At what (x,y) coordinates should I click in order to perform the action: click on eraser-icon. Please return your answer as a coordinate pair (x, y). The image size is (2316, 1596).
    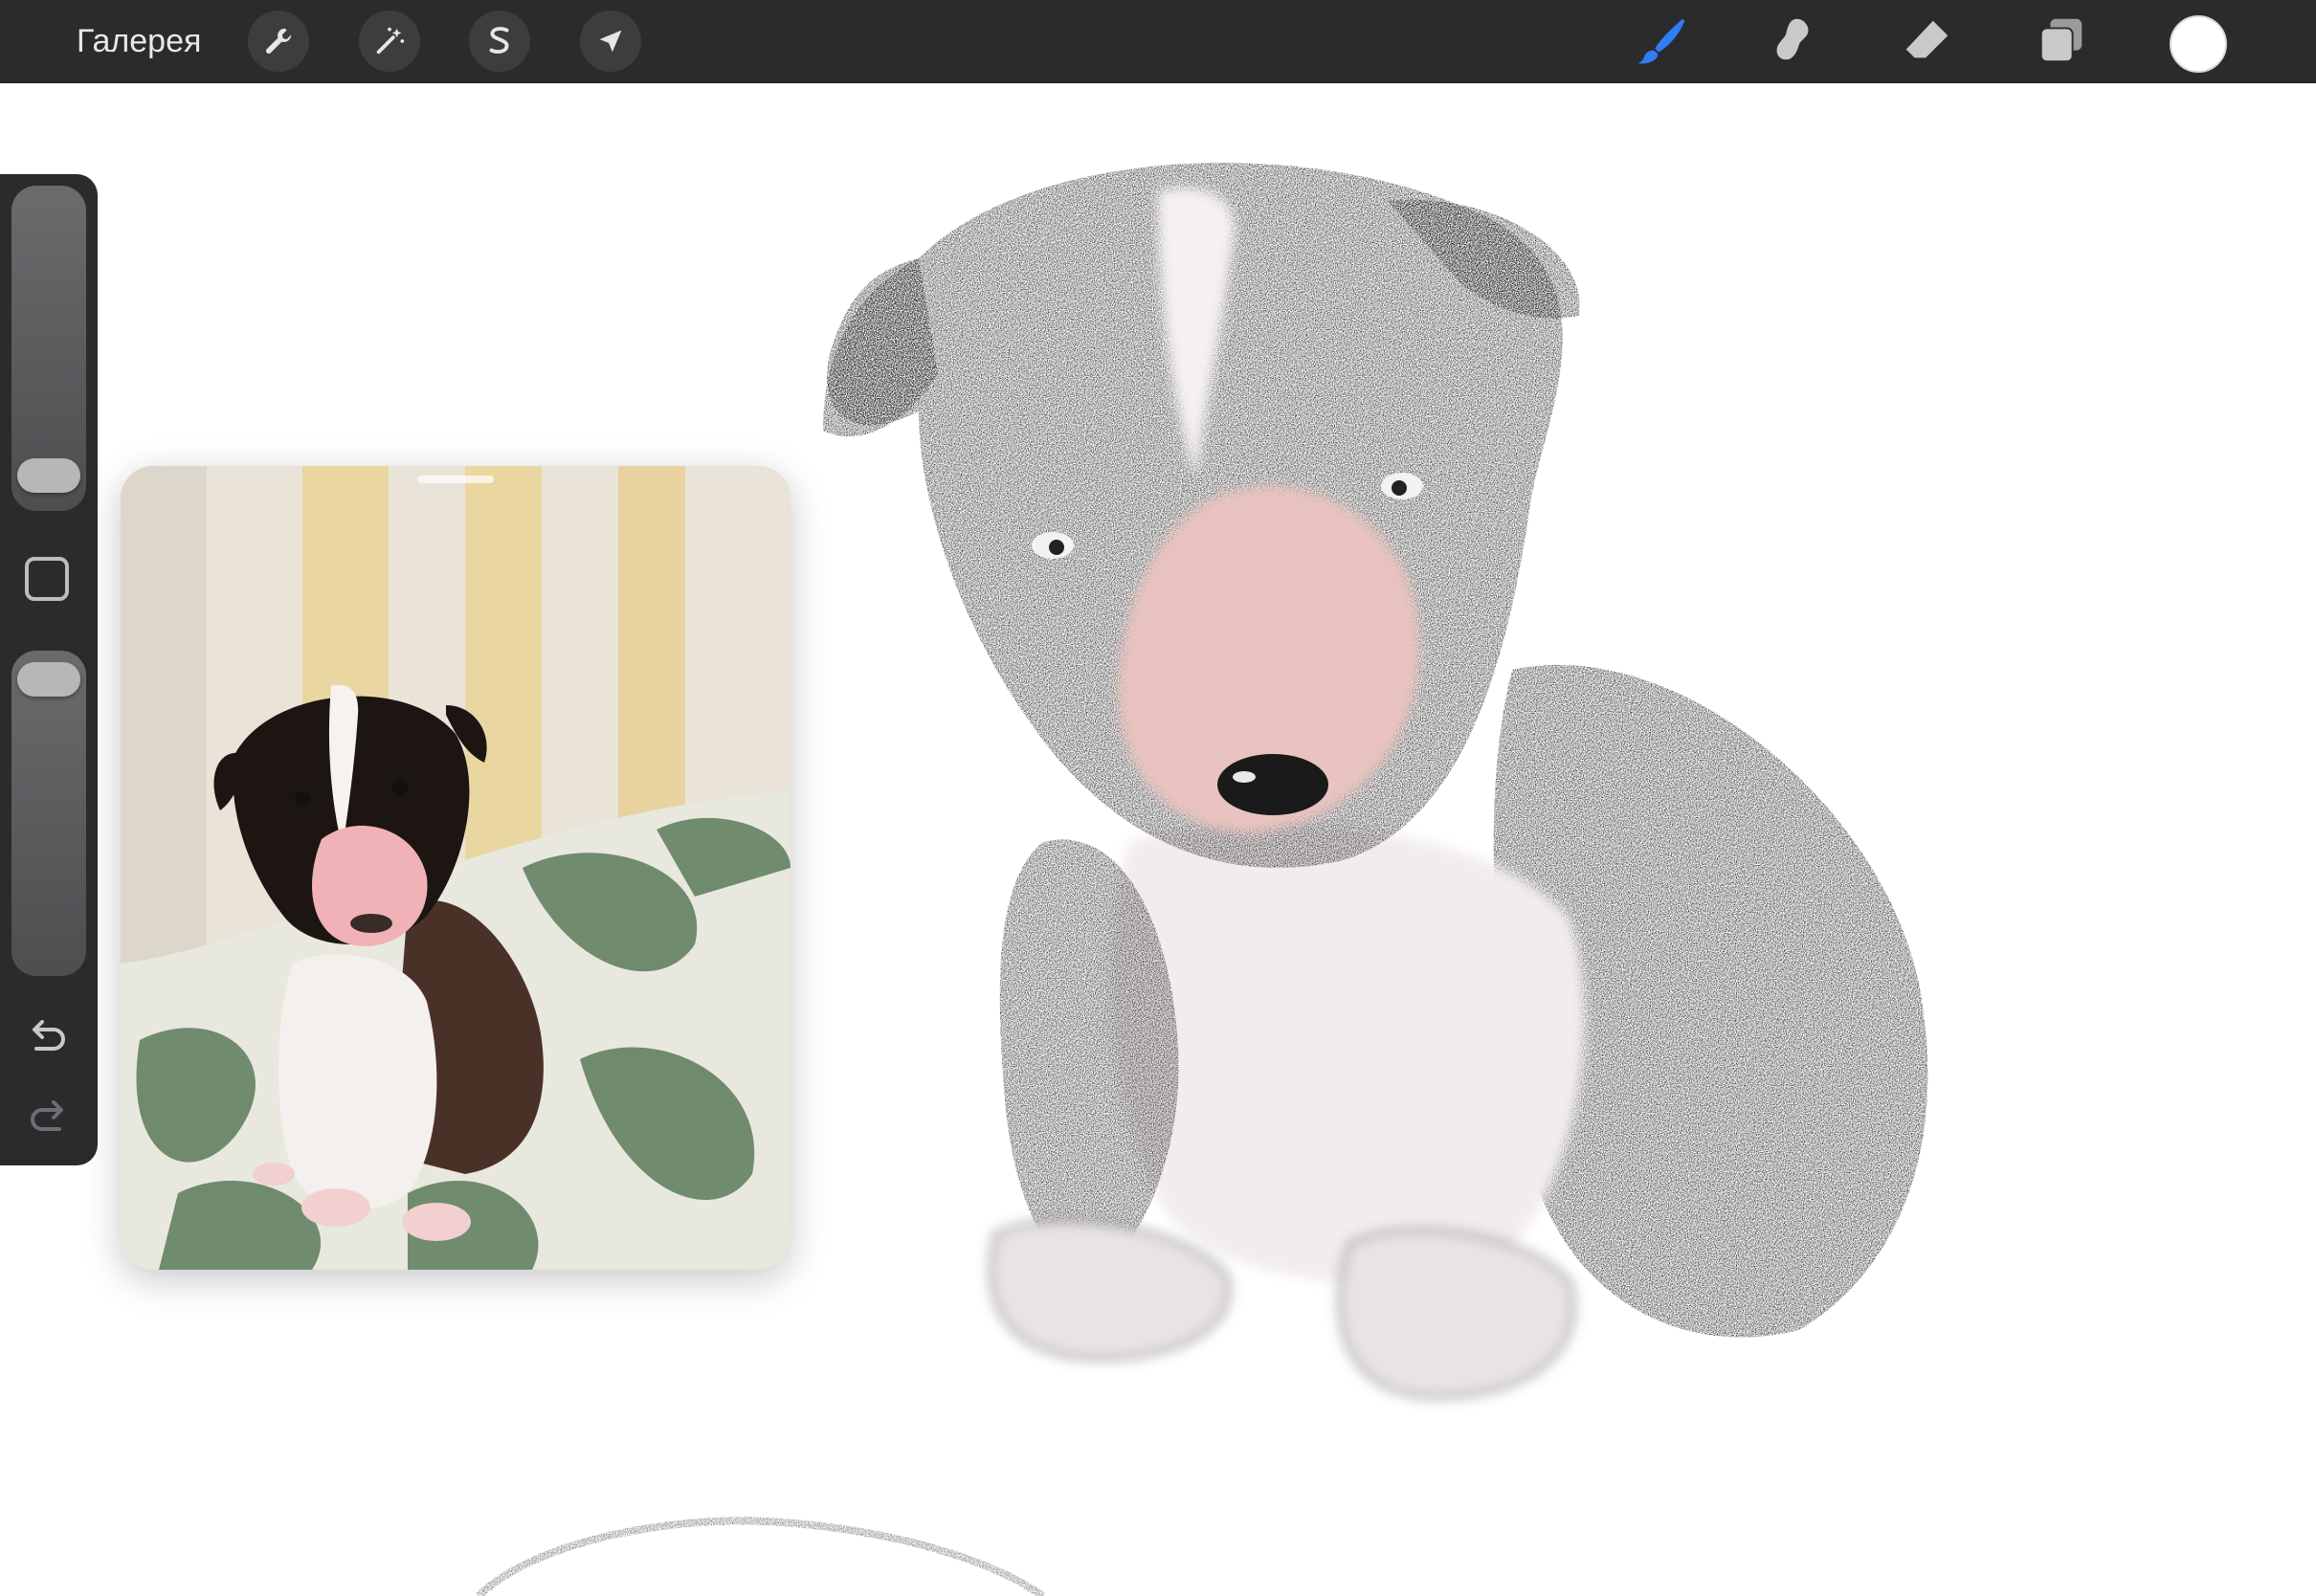
    Looking at the image, I should click on (1927, 42).